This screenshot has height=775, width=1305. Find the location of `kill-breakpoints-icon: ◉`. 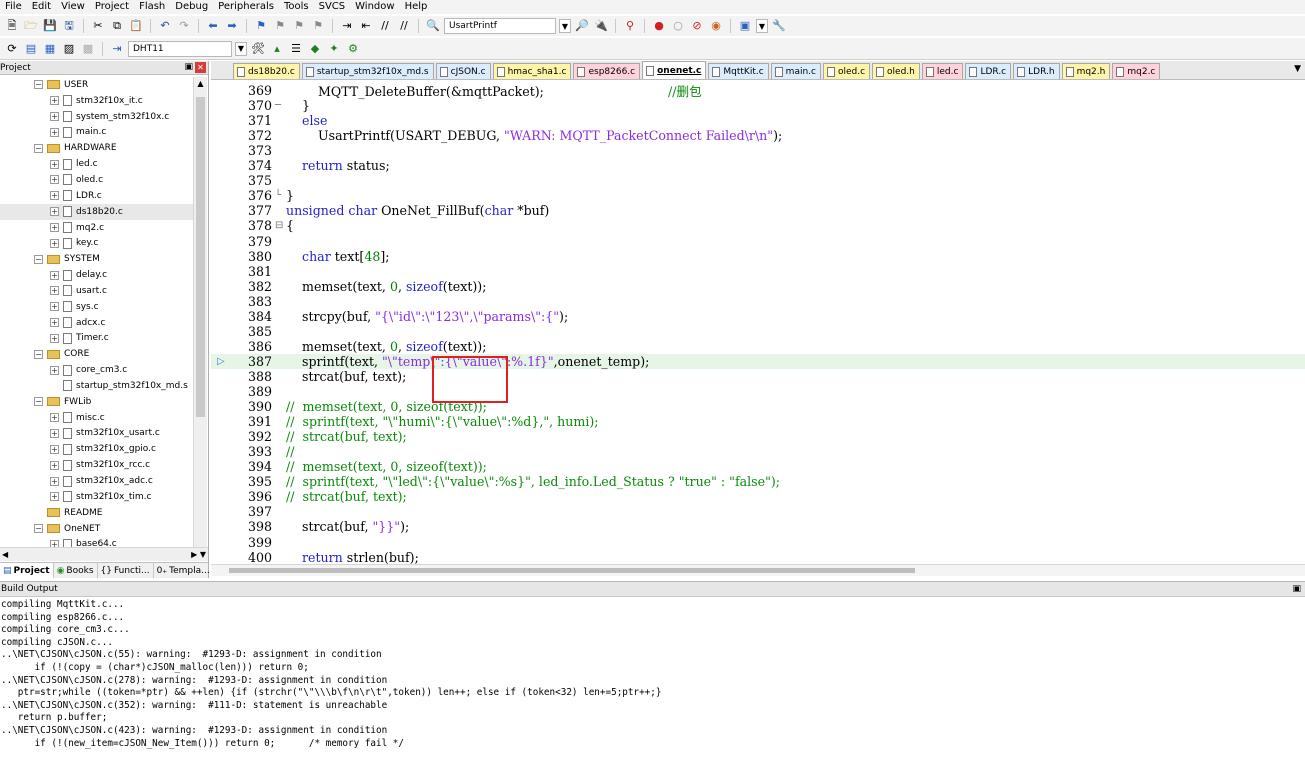

kill-breakpoints-icon: ◉ is located at coordinates (716, 26).